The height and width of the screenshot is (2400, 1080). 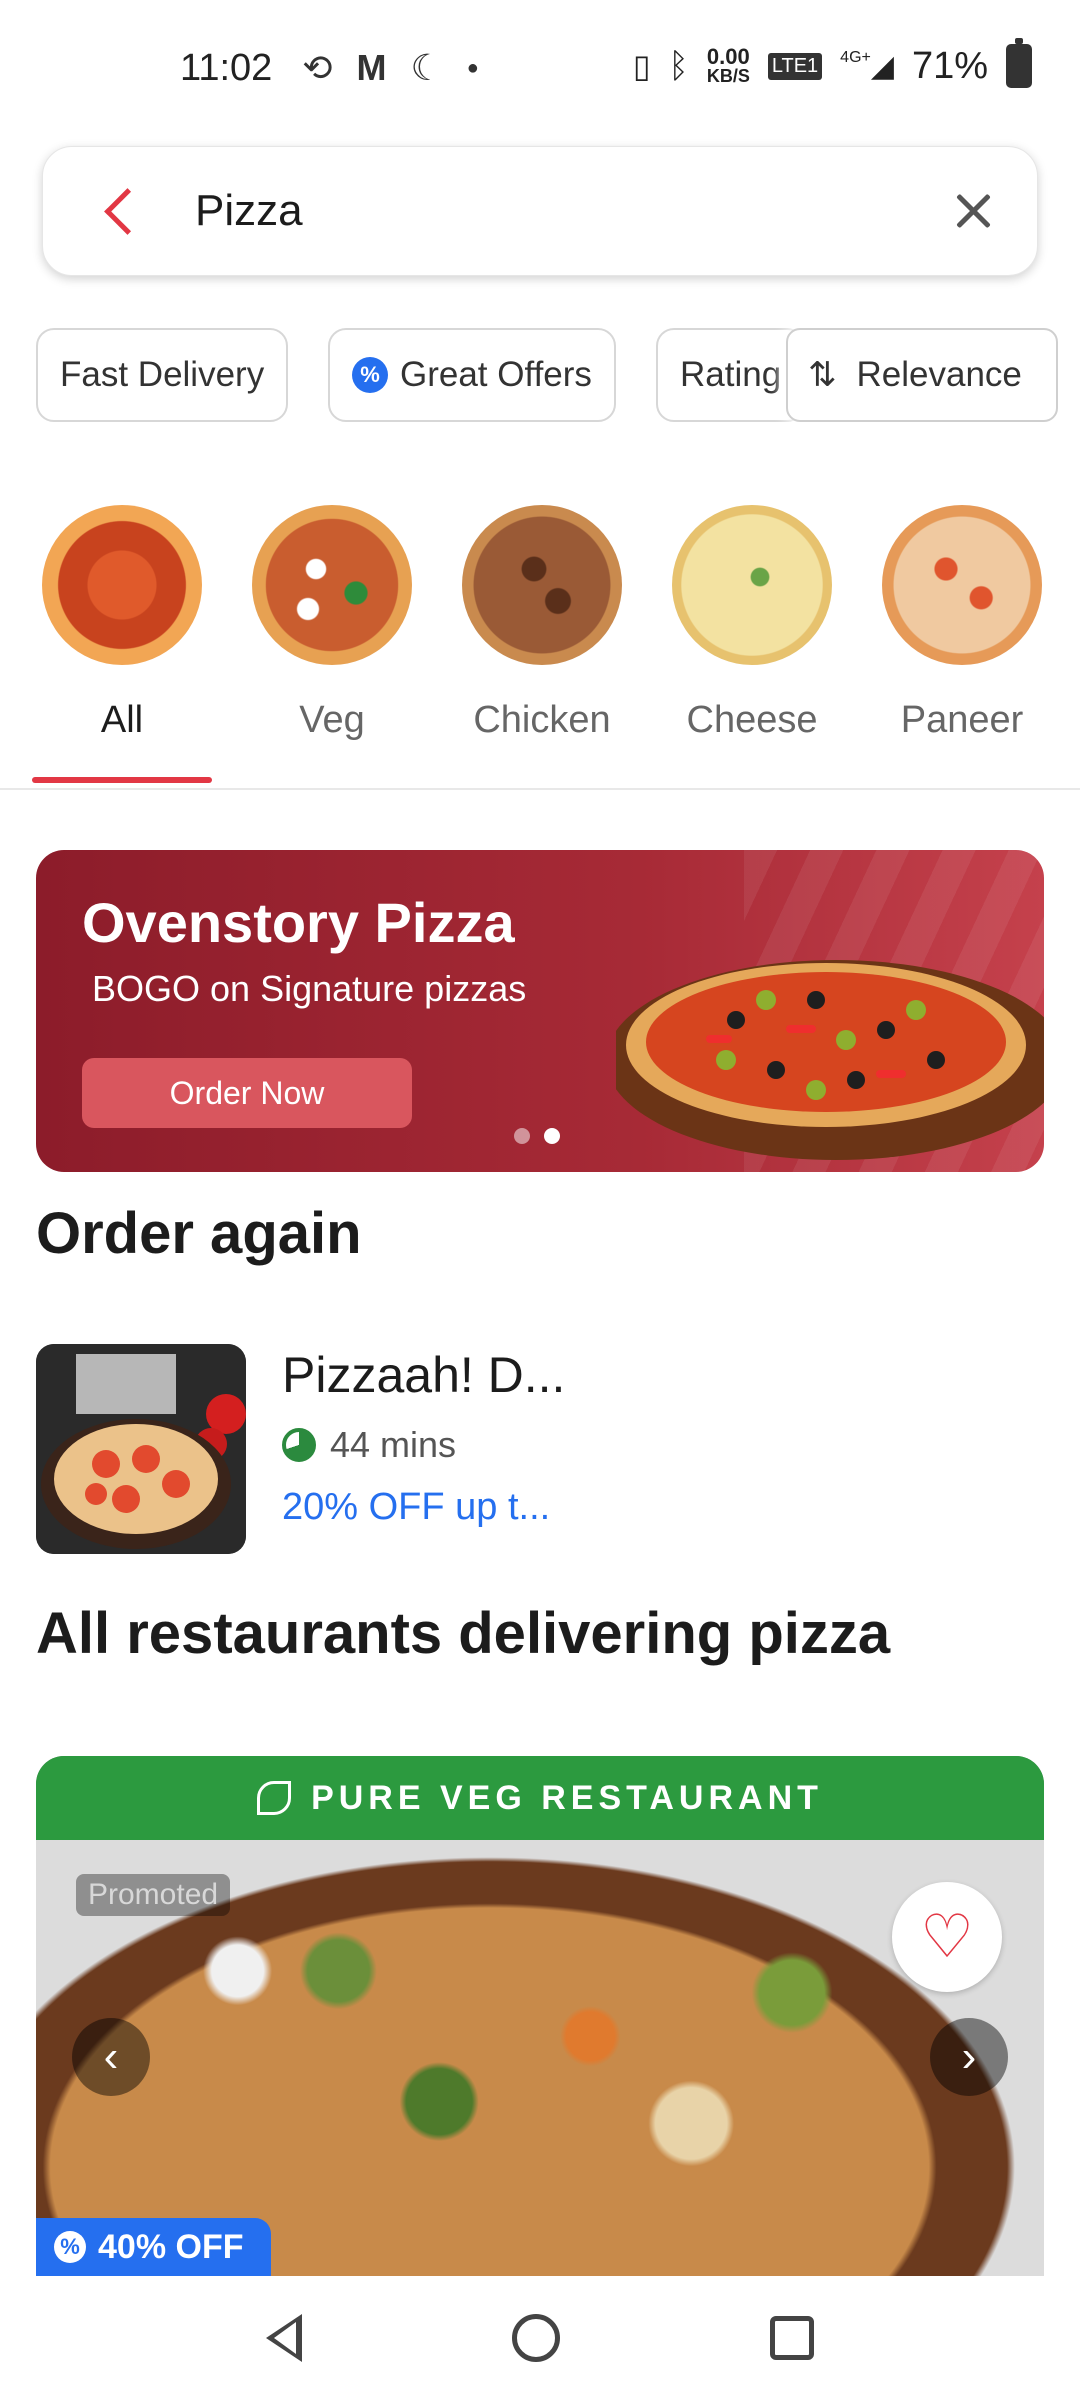 I want to click on volte-icon: LTE1, so click(x=795, y=66).